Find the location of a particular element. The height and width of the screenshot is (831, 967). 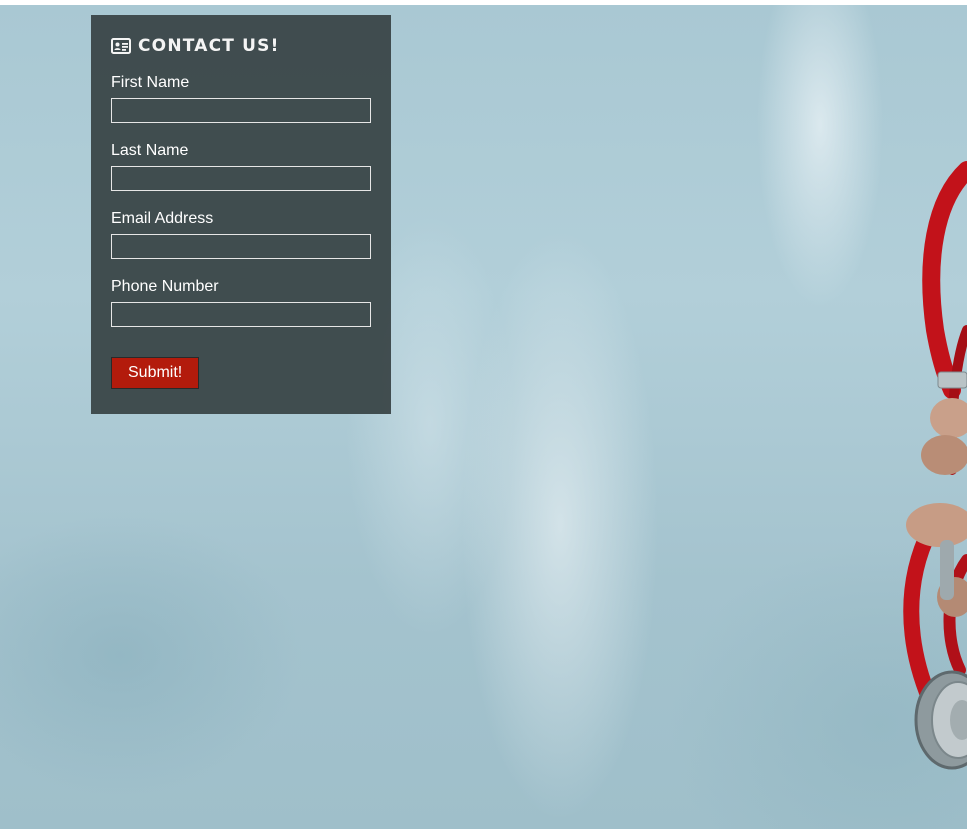

phone-input is located at coordinates (241, 314).